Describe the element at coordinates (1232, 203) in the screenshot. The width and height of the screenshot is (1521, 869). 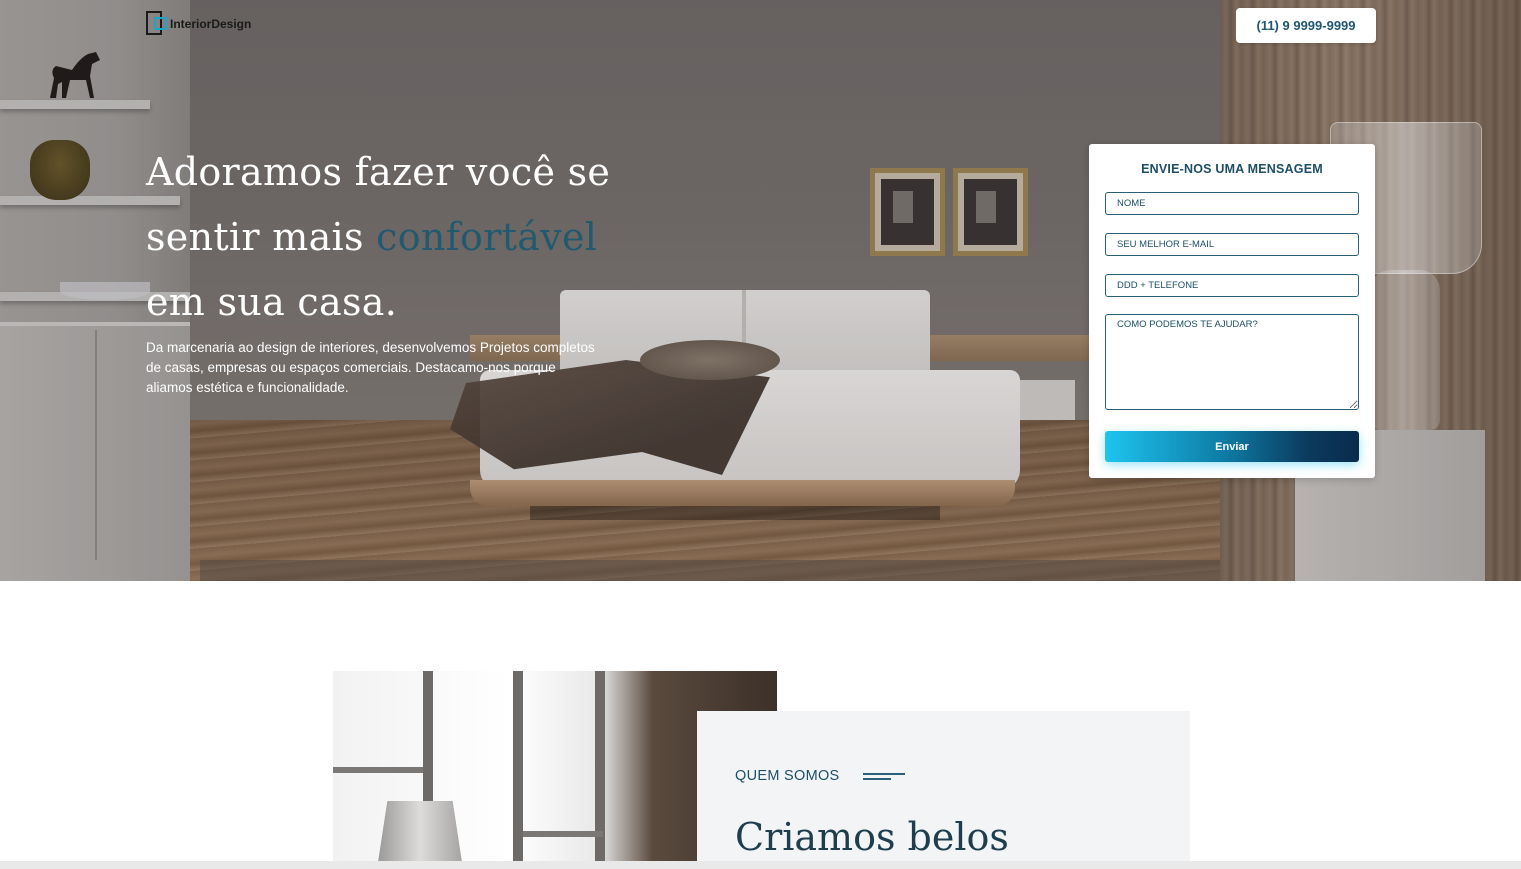
I see `name-field` at that location.